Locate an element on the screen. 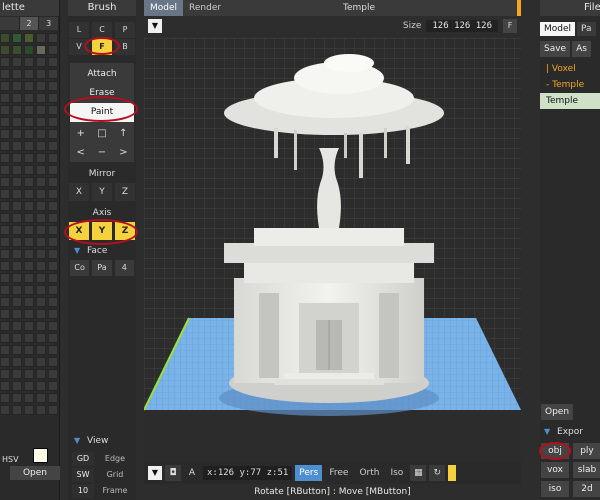 The width and height of the screenshot is (600, 500). axis-x-button: X is located at coordinates (79, 231).